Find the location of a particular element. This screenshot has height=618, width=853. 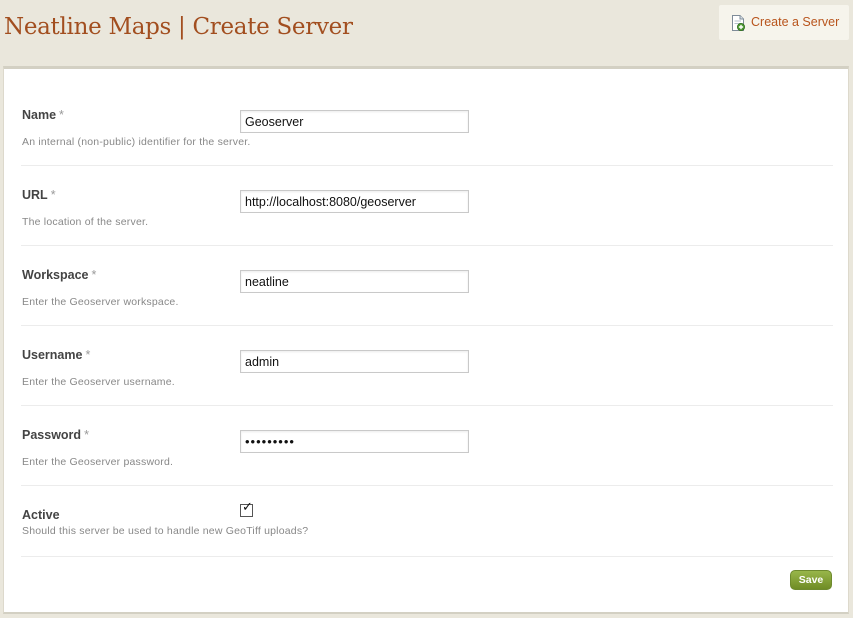

url-label: URL * is located at coordinates (39, 195).